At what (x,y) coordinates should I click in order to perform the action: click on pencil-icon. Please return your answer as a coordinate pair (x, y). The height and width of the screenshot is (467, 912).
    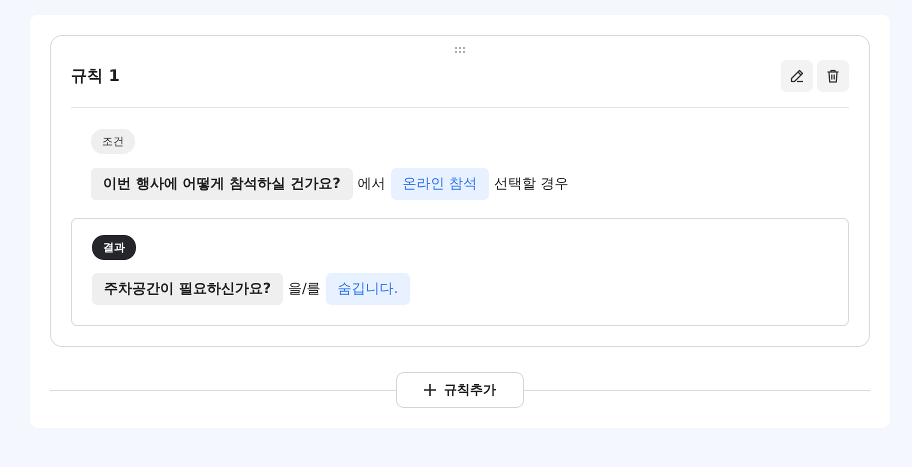
    Looking at the image, I should click on (797, 76).